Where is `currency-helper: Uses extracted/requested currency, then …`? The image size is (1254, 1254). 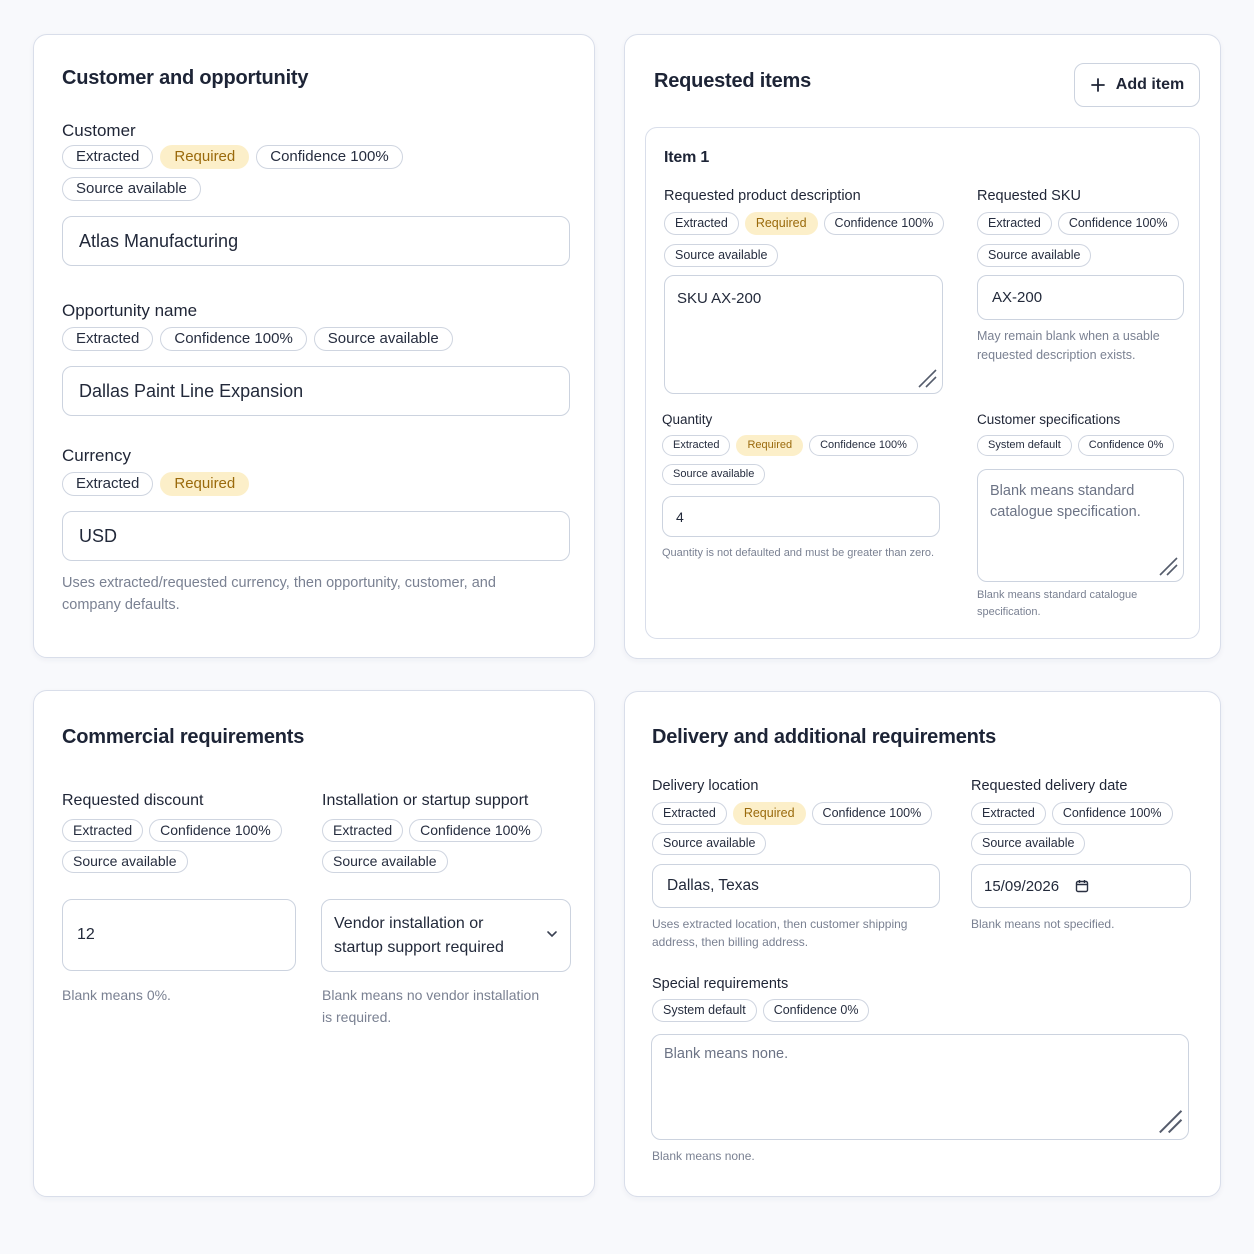 currency-helper: Uses extracted/requested currency, then … is located at coordinates (279, 594).